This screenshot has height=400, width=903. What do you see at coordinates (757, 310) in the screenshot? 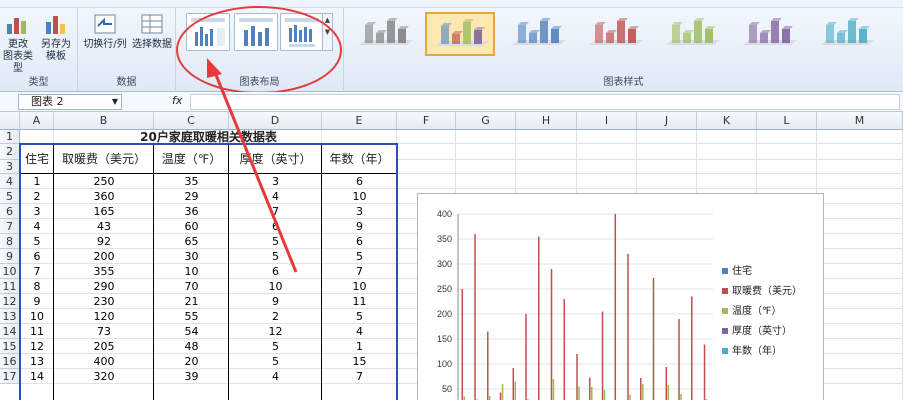
I see `chart-legend-label: 温度（℉）` at bounding box center [757, 310].